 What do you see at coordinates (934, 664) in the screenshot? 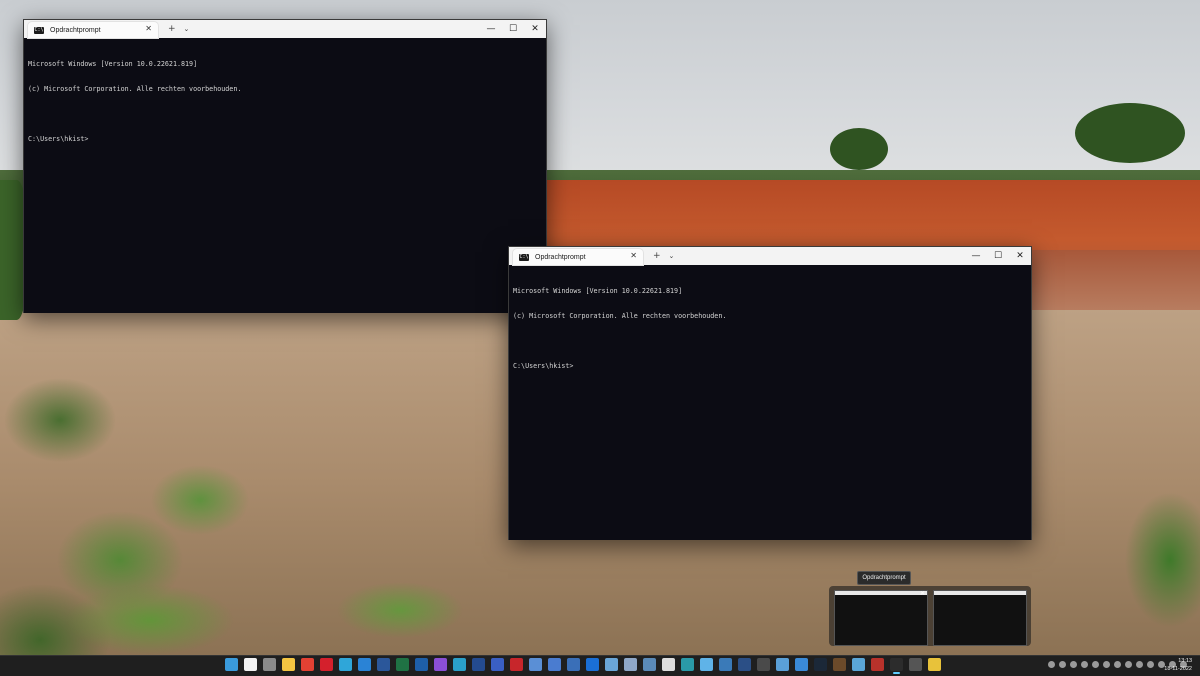
I see `file-manager-yellow-icon` at bounding box center [934, 664].